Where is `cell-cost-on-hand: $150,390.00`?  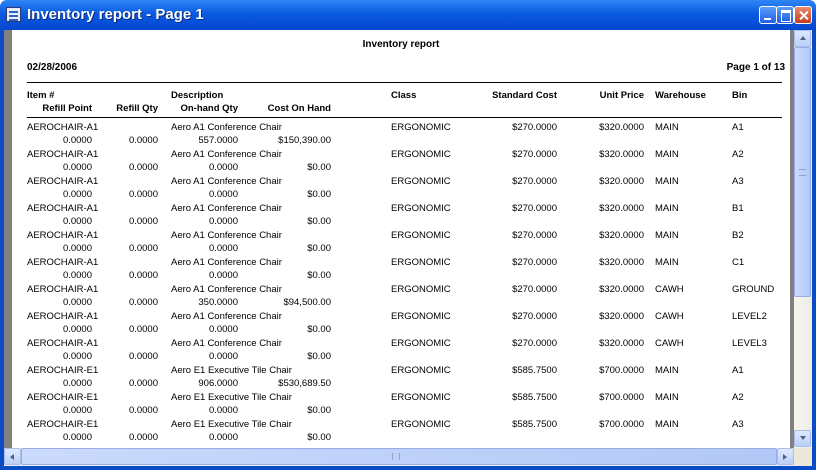
cell-cost-on-hand: $150,390.00 is located at coordinates (304, 140).